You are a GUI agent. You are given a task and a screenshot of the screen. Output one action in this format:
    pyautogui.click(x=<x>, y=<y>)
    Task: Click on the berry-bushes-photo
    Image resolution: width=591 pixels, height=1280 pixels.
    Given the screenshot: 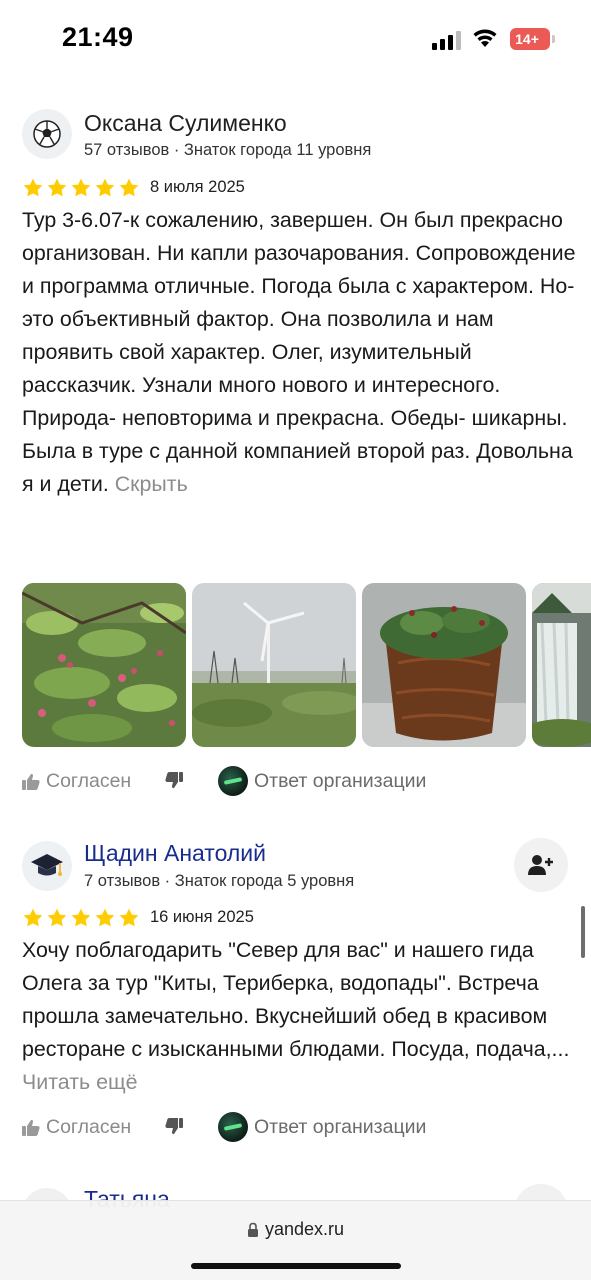 What is the action you would take?
    pyautogui.click(x=104, y=665)
    